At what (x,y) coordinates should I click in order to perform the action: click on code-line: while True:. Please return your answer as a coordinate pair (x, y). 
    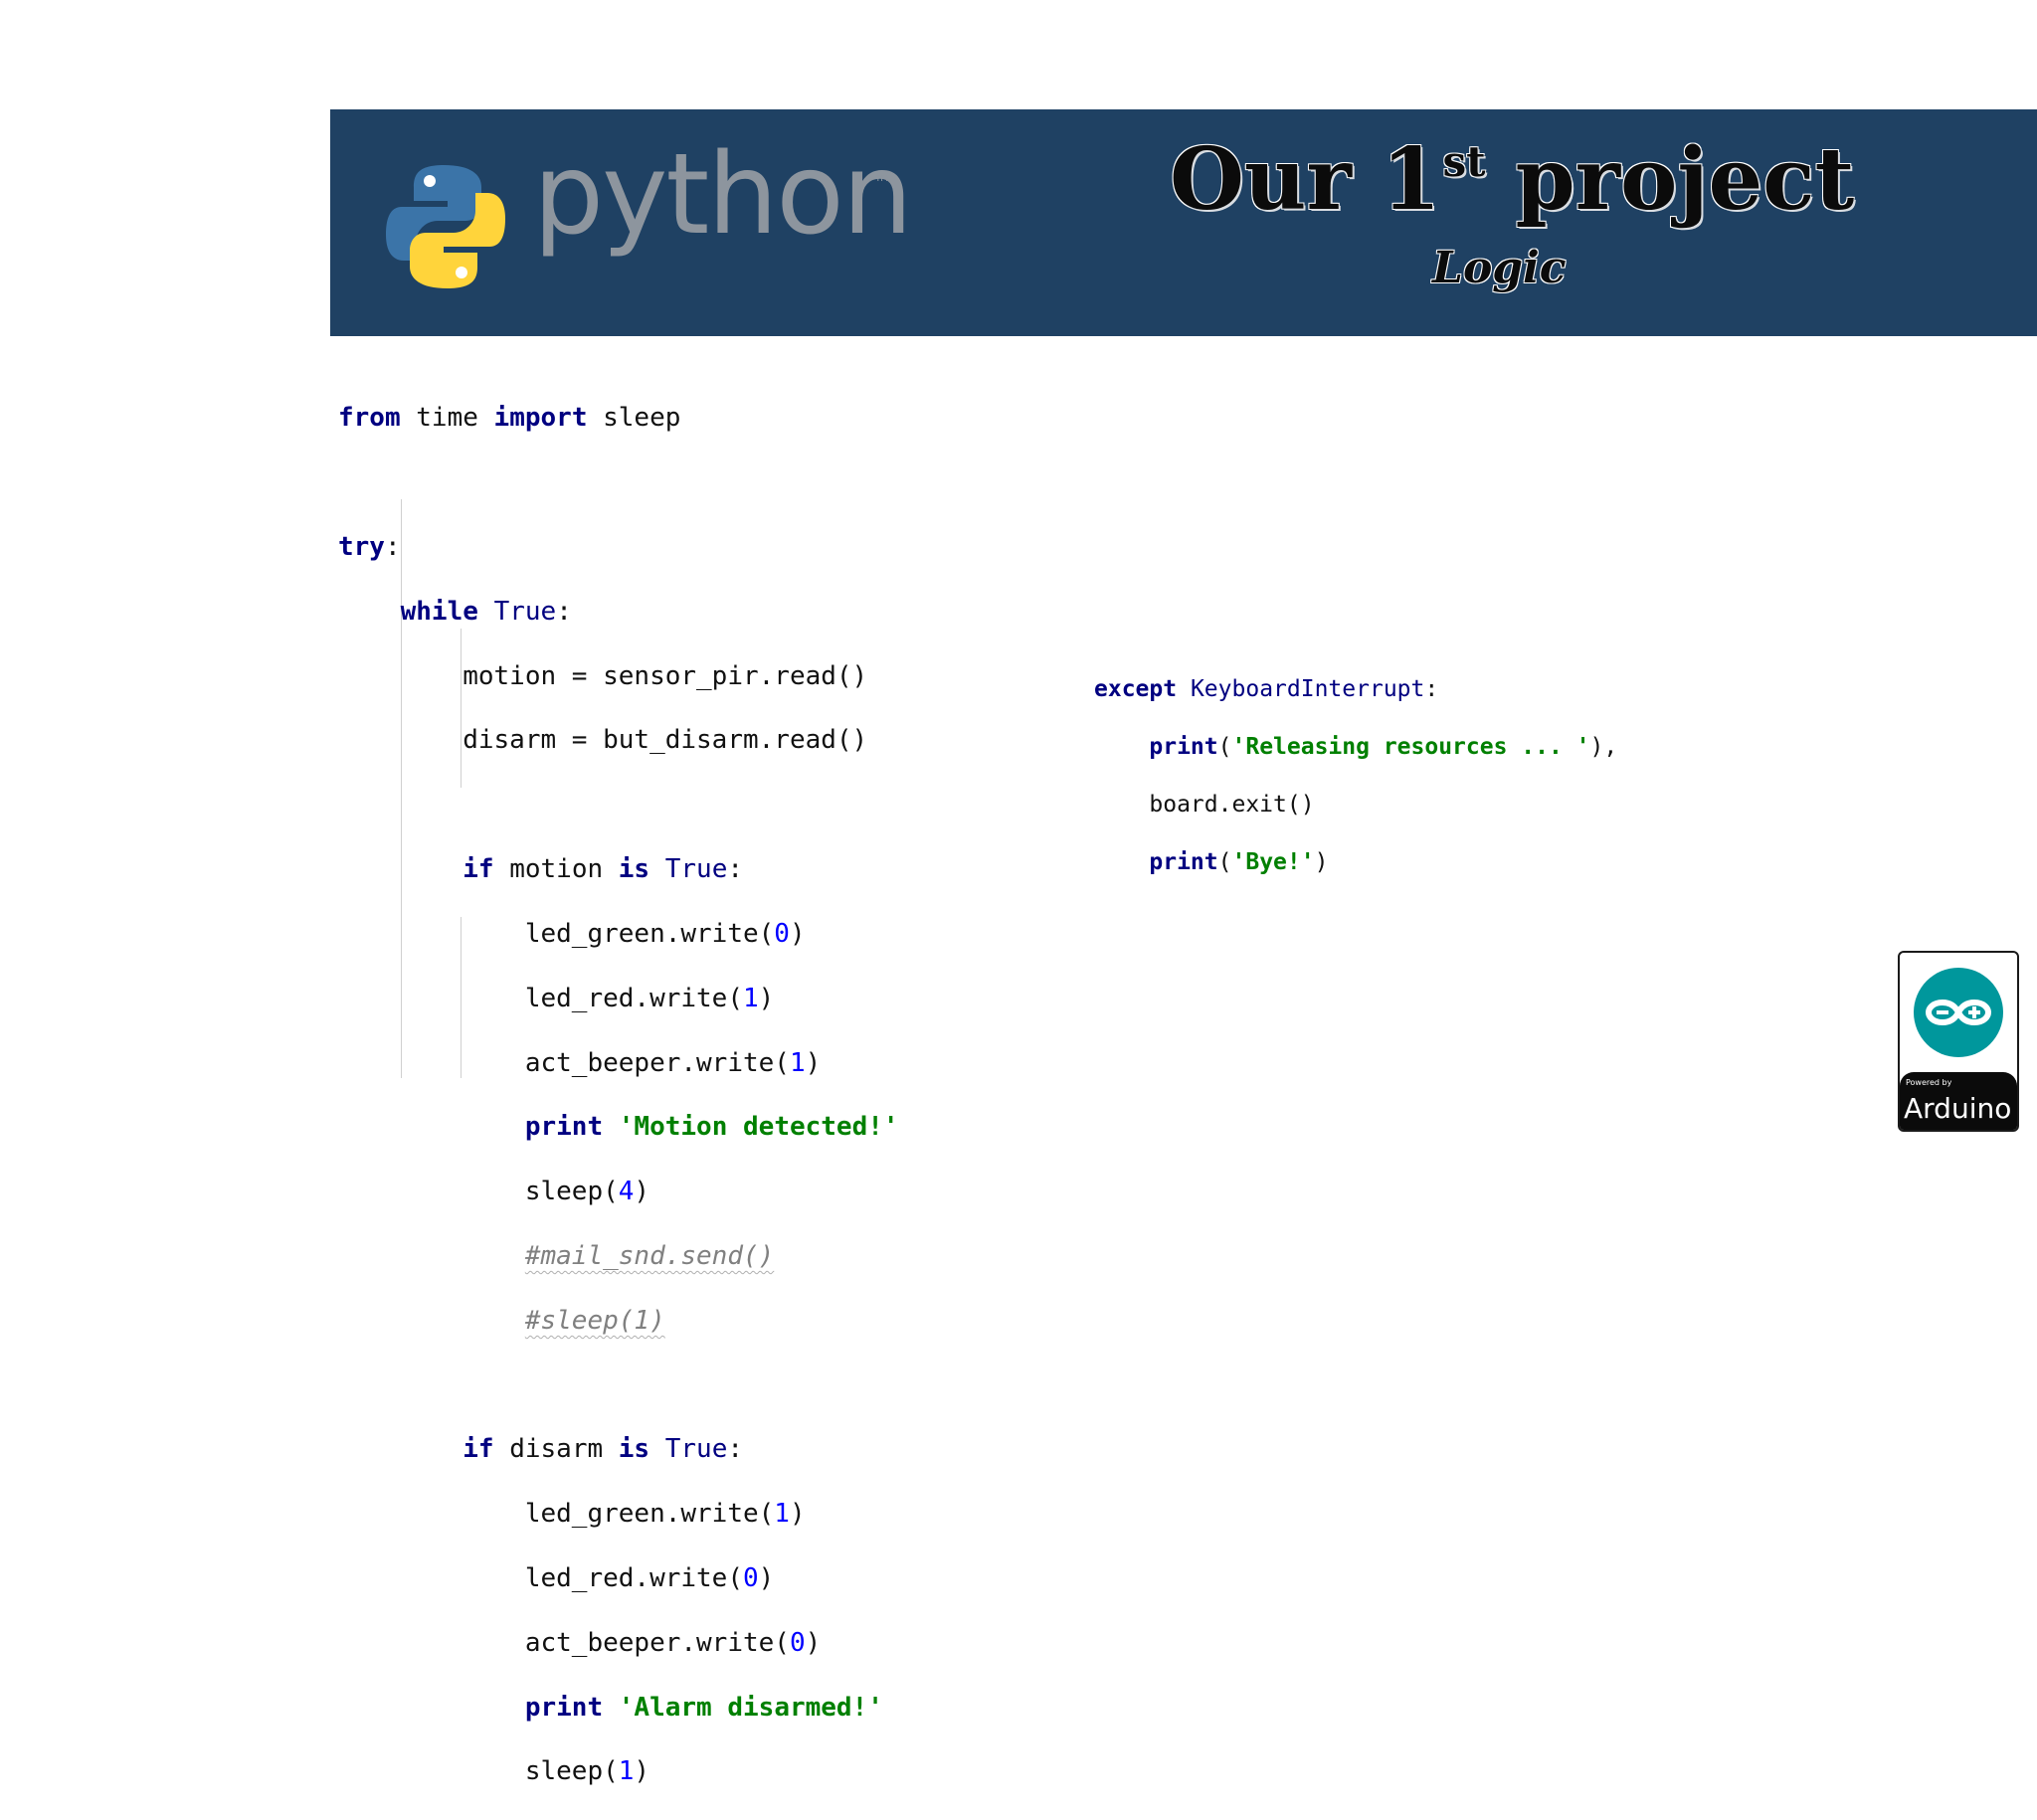
    Looking at the image, I should click on (618, 612).